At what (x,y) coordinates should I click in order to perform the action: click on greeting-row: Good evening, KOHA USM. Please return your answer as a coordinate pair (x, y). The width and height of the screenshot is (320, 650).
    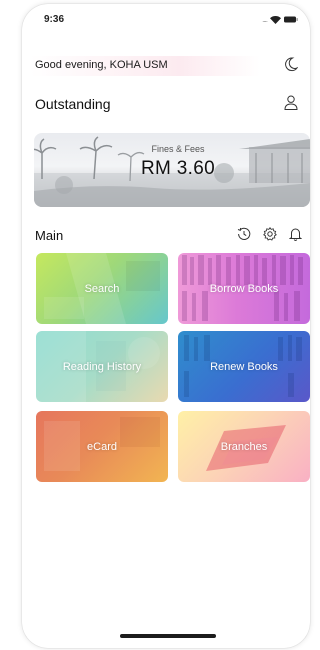
    Looking at the image, I should click on (166, 65).